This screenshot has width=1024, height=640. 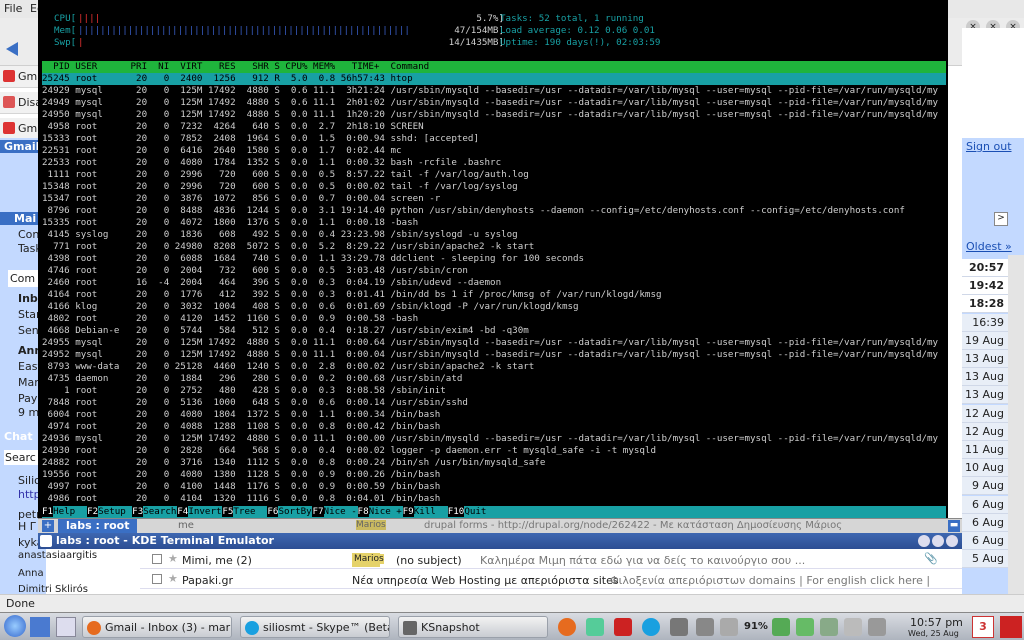 I want to click on oldest-link: Oldest », so click(x=989, y=246).